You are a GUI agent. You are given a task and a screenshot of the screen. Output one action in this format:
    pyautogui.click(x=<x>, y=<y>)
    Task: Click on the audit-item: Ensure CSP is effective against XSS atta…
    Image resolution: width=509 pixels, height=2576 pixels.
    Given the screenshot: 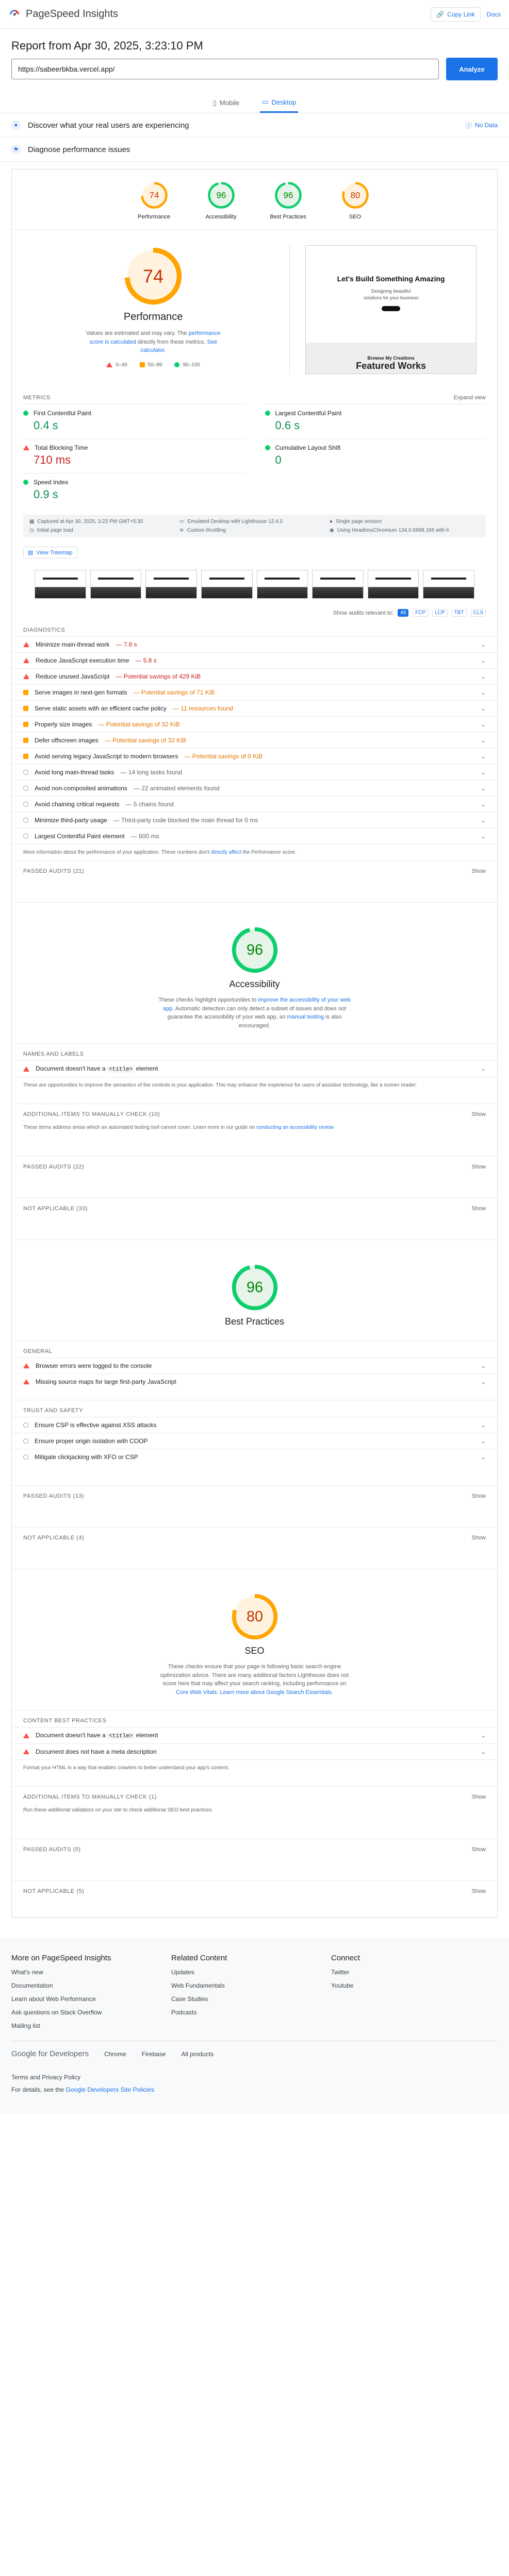 What is the action you would take?
    pyautogui.click(x=254, y=1425)
    